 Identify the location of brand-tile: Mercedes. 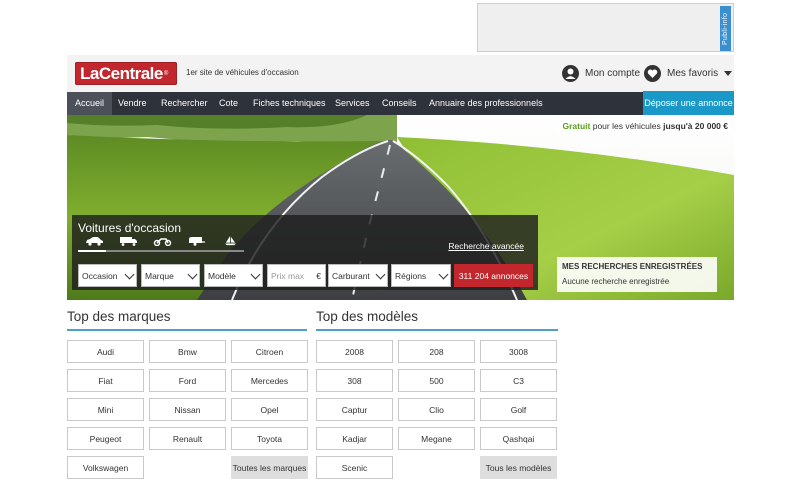
(269, 380).